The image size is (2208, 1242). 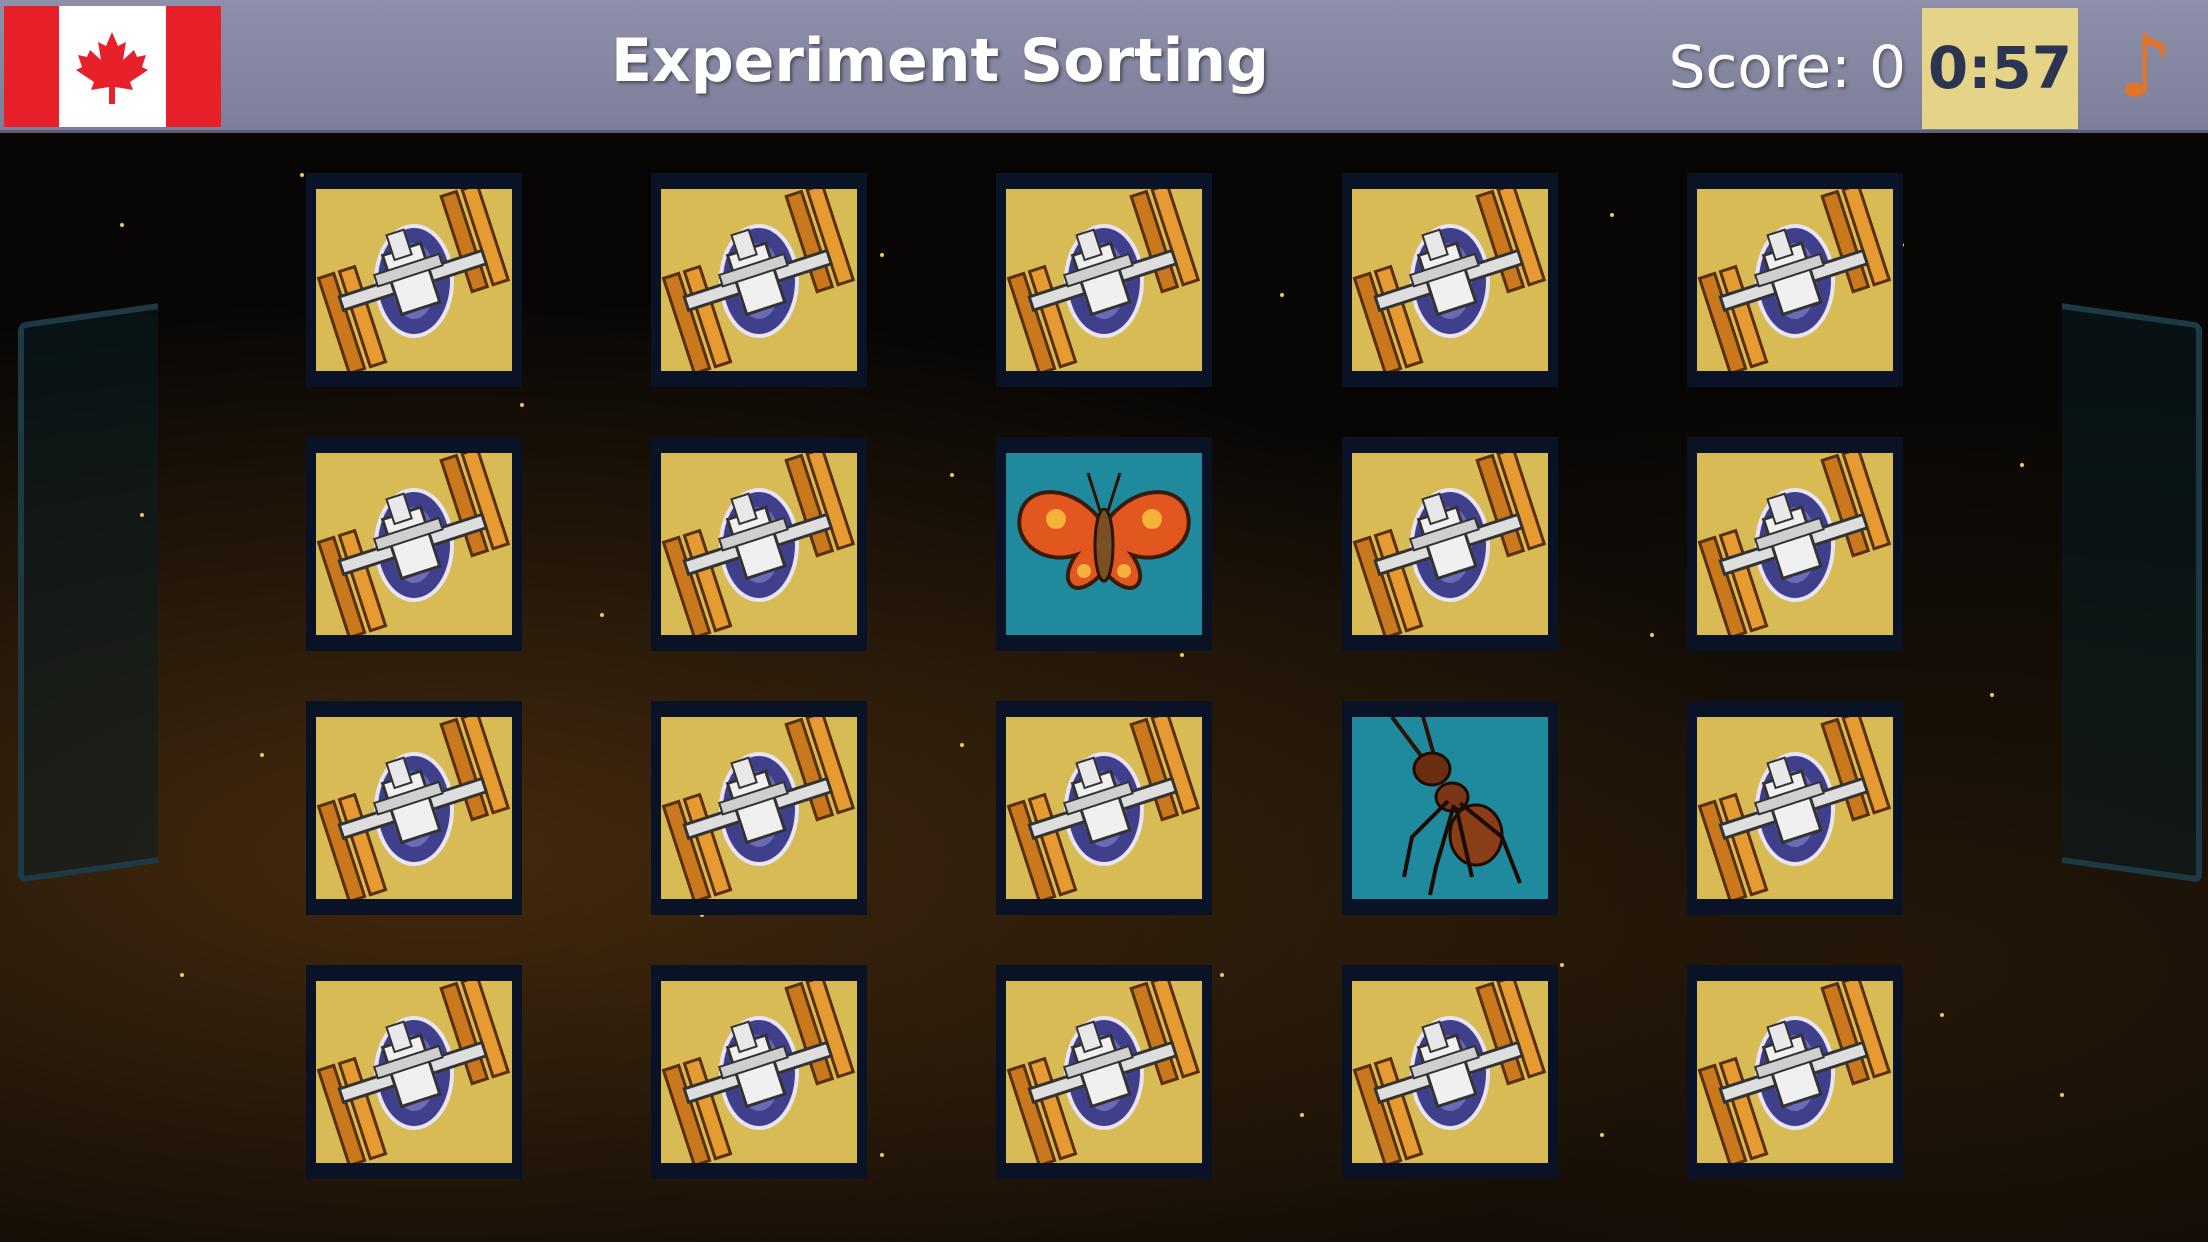 I want to click on game-title: Experiment Sorting, so click(x=940, y=61).